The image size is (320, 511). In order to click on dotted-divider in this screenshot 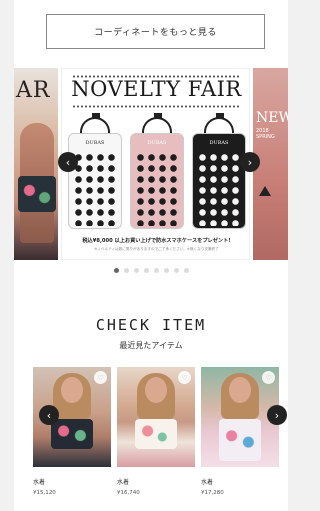, I will do `click(156, 106)`.